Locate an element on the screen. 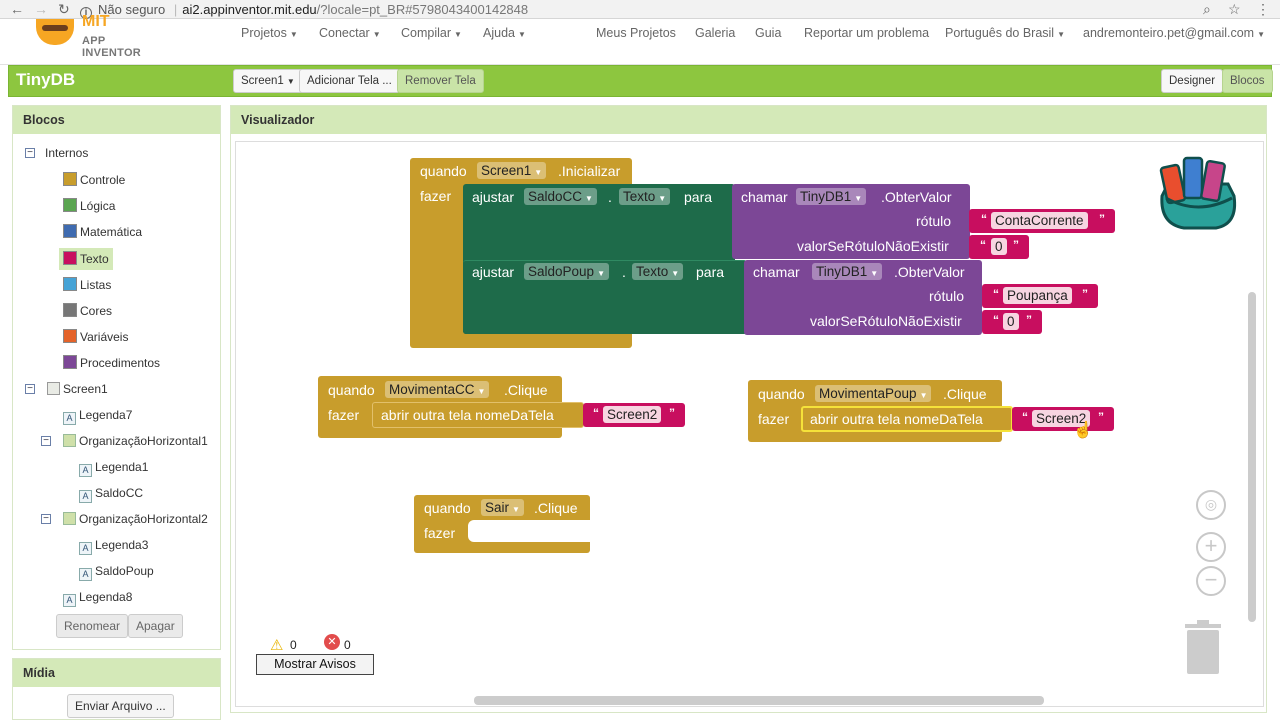 The width and height of the screenshot is (1280, 720). menu-meus-projetos: Meus Projetos is located at coordinates (636, 33).